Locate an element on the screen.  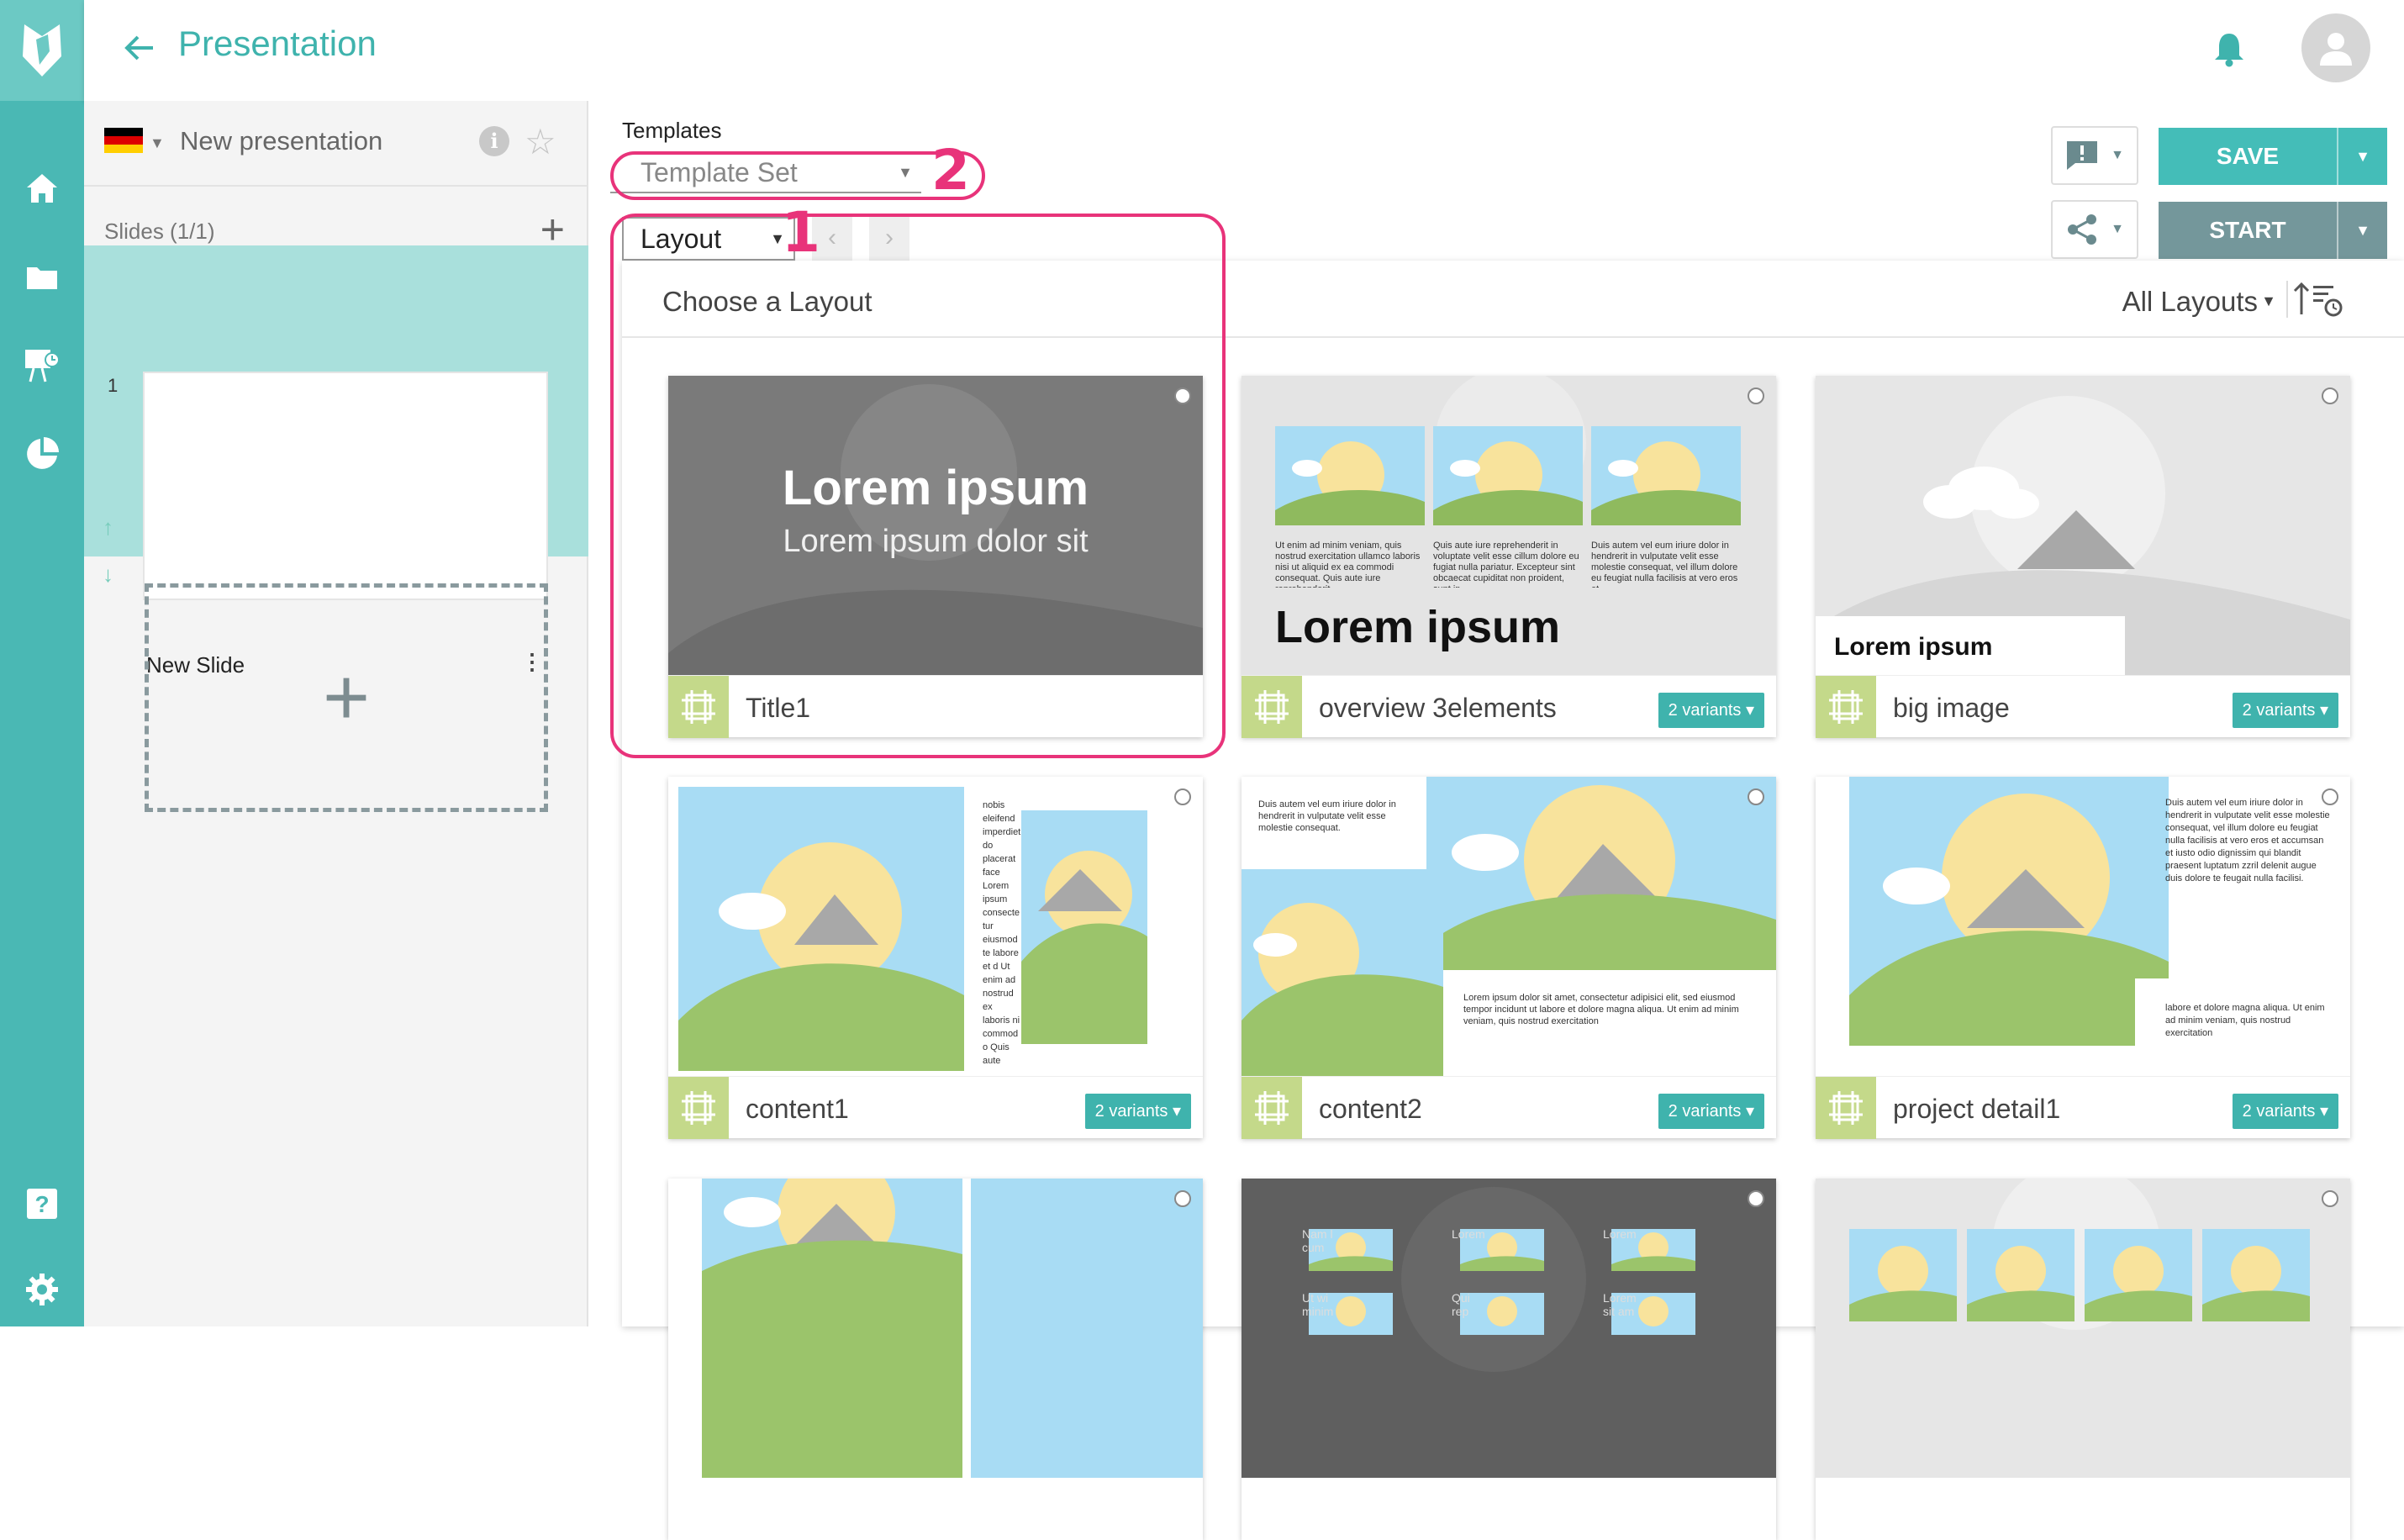
start-button: START ▼ is located at coordinates (2273, 231).